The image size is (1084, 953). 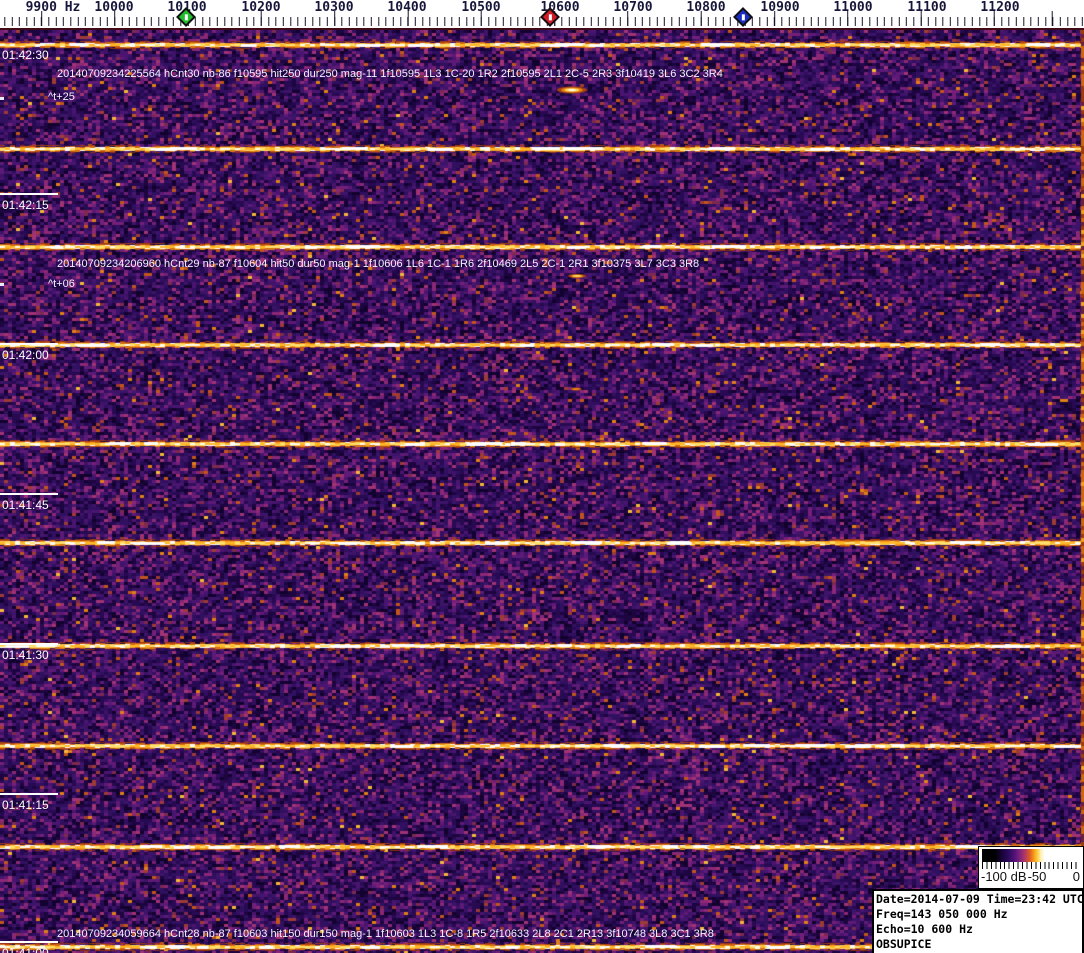 What do you see at coordinates (25, 355) in the screenshot?
I see `time-label-014200: 01:42:00` at bounding box center [25, 355].